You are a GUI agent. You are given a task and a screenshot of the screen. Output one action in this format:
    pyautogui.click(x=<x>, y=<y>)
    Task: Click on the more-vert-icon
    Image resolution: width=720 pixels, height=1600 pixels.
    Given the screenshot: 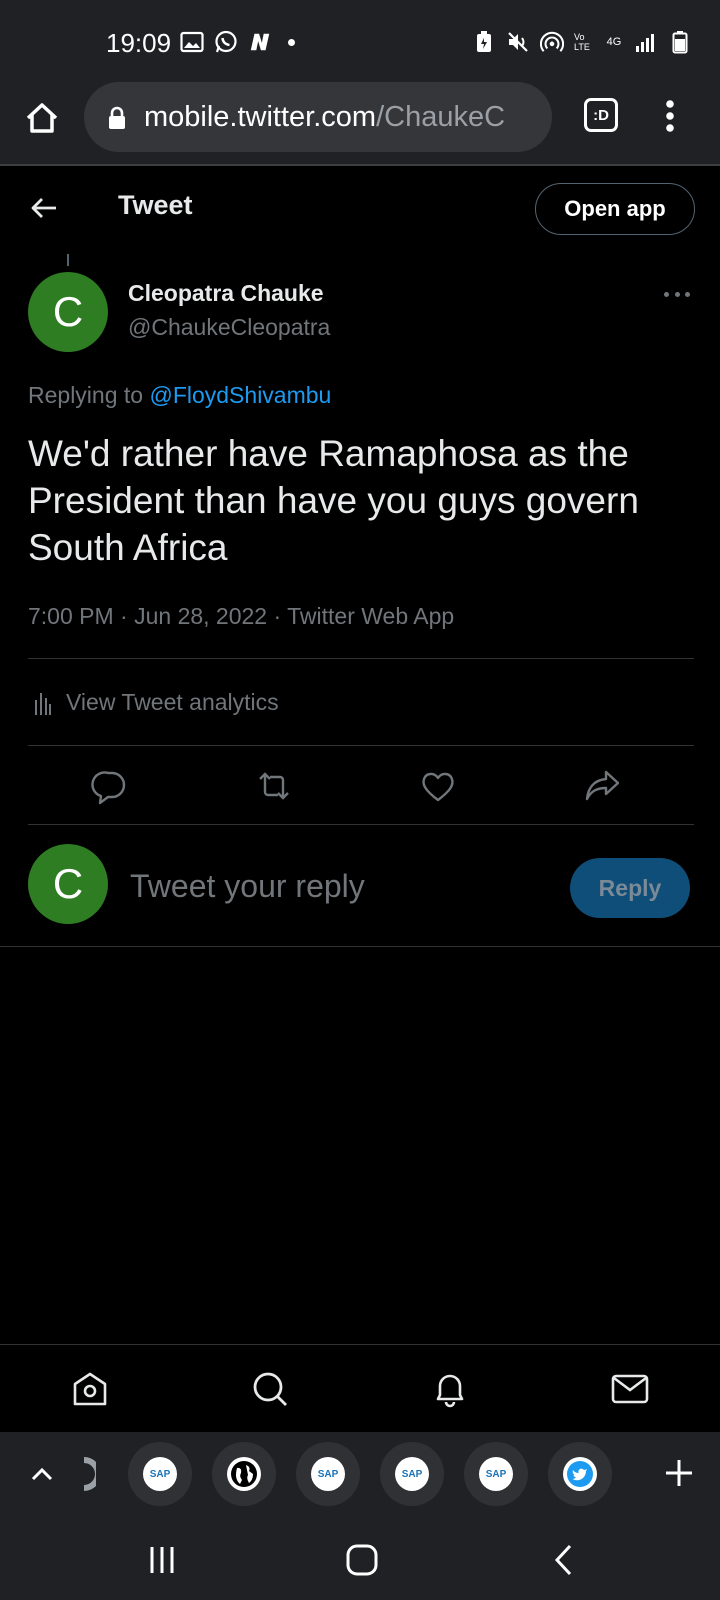 What is the action you would take?
    pyautogui.click(x=670, y=116)
    